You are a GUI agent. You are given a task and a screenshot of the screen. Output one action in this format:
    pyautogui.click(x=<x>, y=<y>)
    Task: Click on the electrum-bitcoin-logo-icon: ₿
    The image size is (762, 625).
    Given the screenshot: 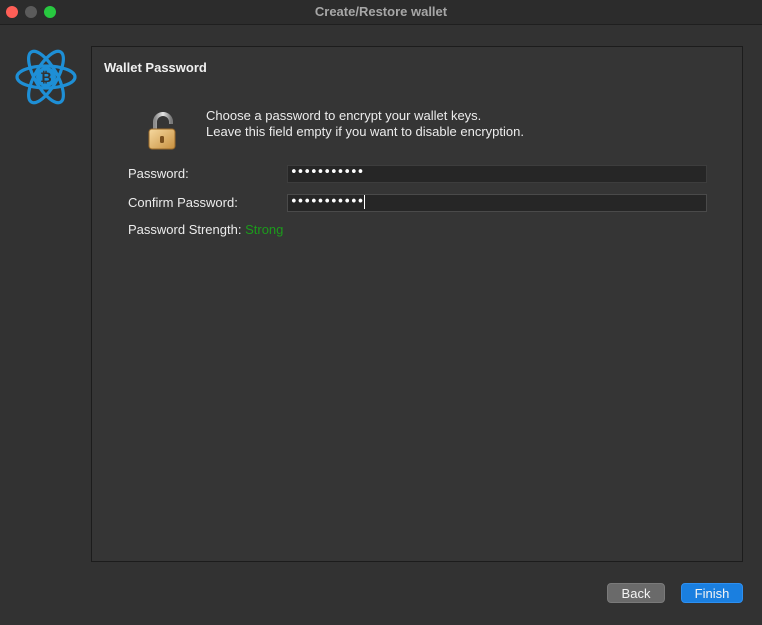 What is the action you would take?
    pyautogui.click(x=46, y=77)
    